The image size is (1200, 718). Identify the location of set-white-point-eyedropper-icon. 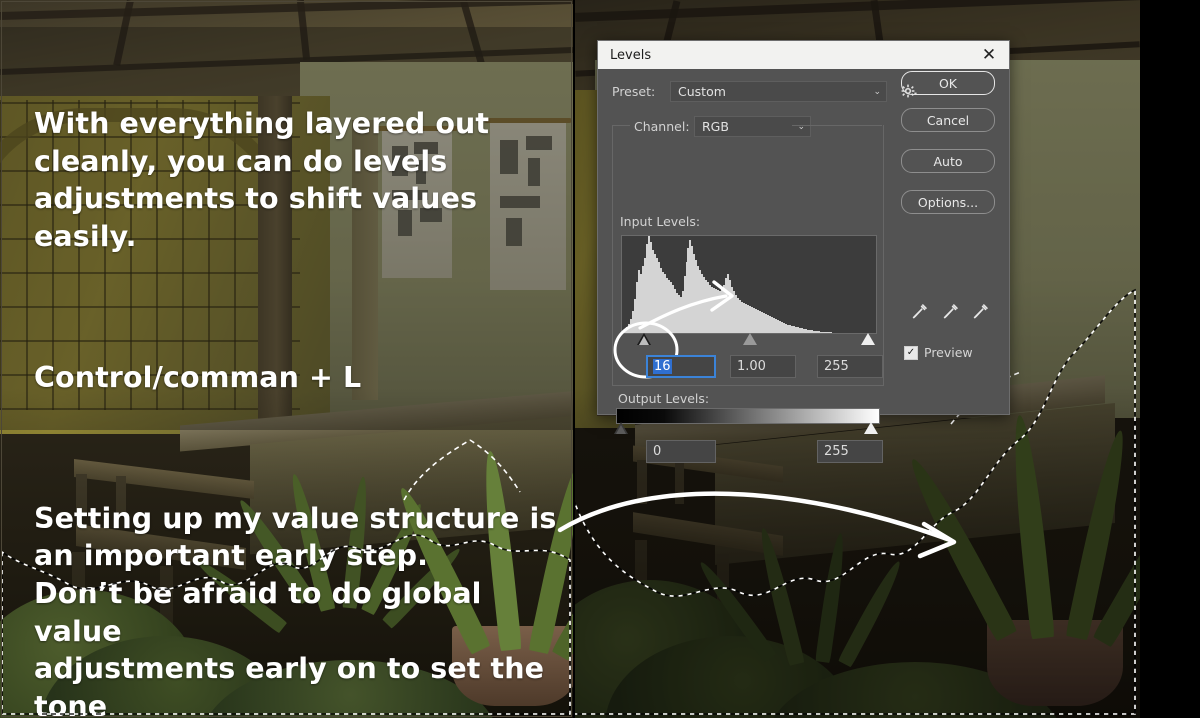
(980, 313).